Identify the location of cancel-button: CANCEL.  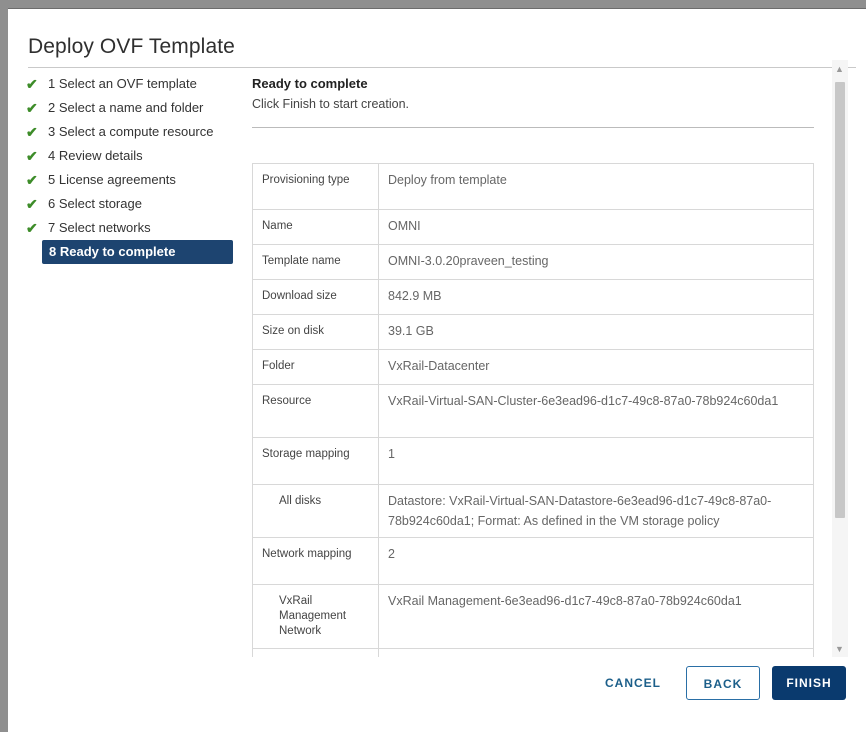
(633, 683).